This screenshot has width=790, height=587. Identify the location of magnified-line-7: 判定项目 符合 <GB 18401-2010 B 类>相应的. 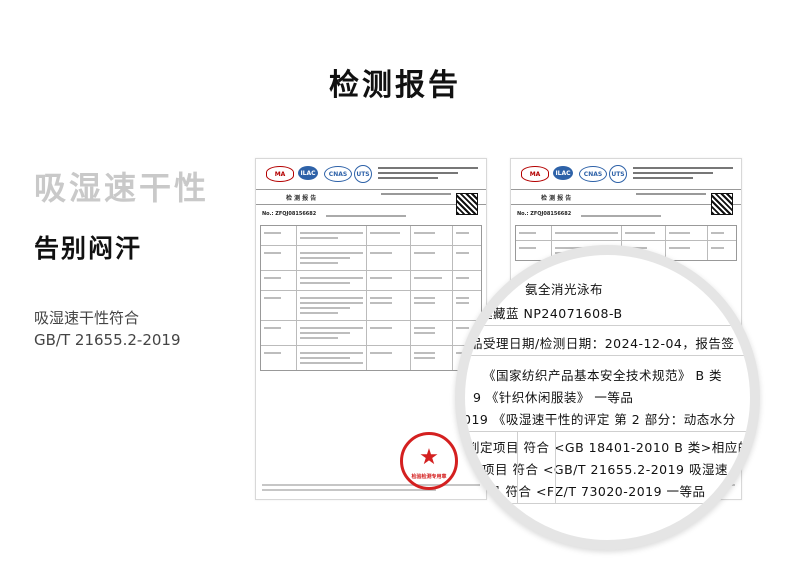
(609, 447).